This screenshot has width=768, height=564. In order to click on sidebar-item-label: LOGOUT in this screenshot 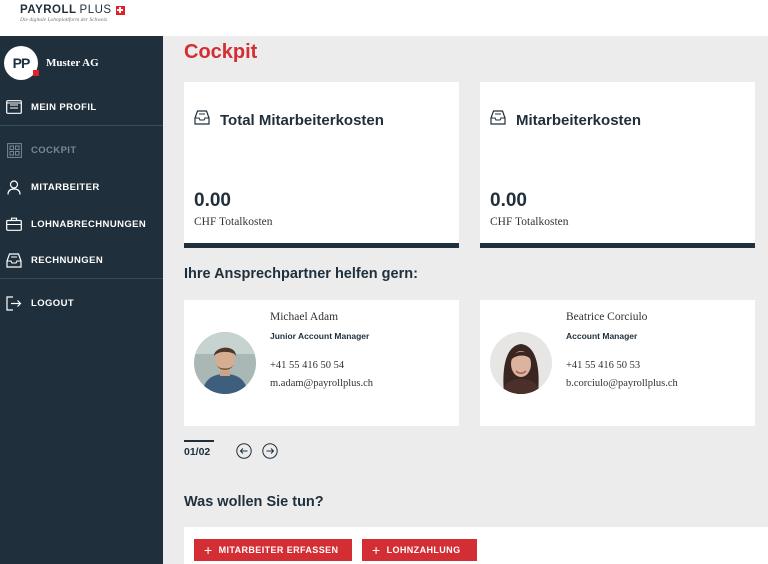, I will do `click(53, 303)`.